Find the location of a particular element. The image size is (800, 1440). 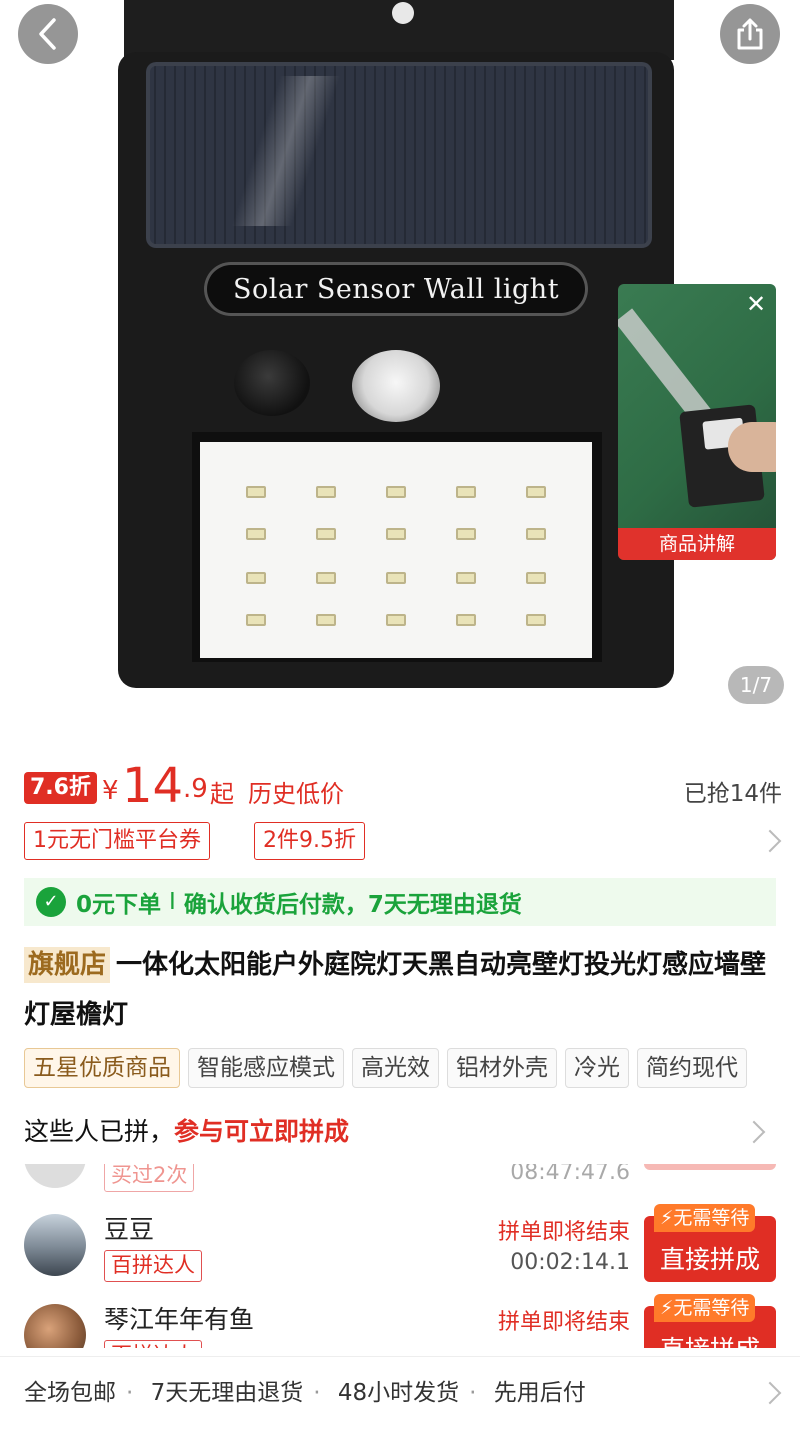

service-item: 全场包邮 is located at coordinates (70, 1393).